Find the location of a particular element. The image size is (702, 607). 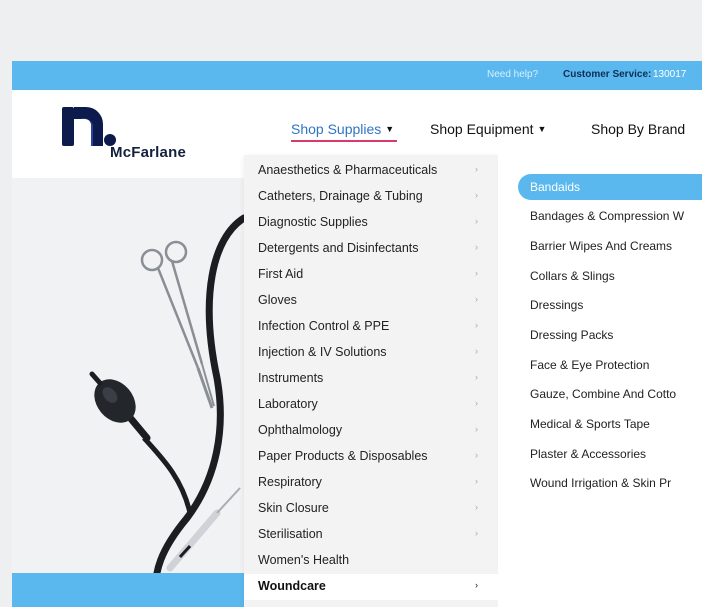

category-item: Women's Health is located at coordinates (371, 561).